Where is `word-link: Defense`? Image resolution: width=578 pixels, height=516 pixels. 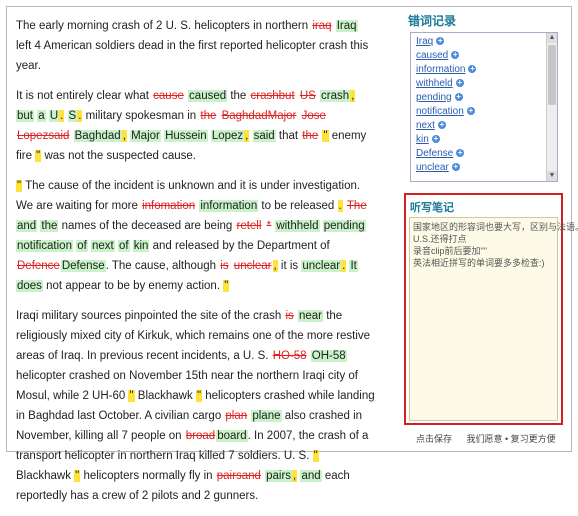
word-link: Defense is located at coordinates (434, 153).